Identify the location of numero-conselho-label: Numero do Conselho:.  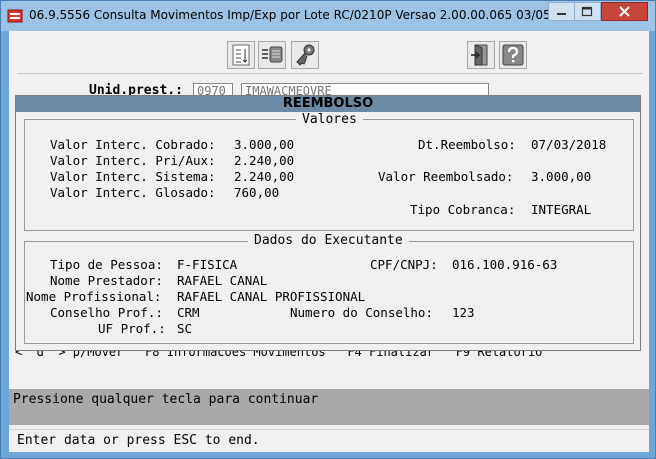
(361, 312).